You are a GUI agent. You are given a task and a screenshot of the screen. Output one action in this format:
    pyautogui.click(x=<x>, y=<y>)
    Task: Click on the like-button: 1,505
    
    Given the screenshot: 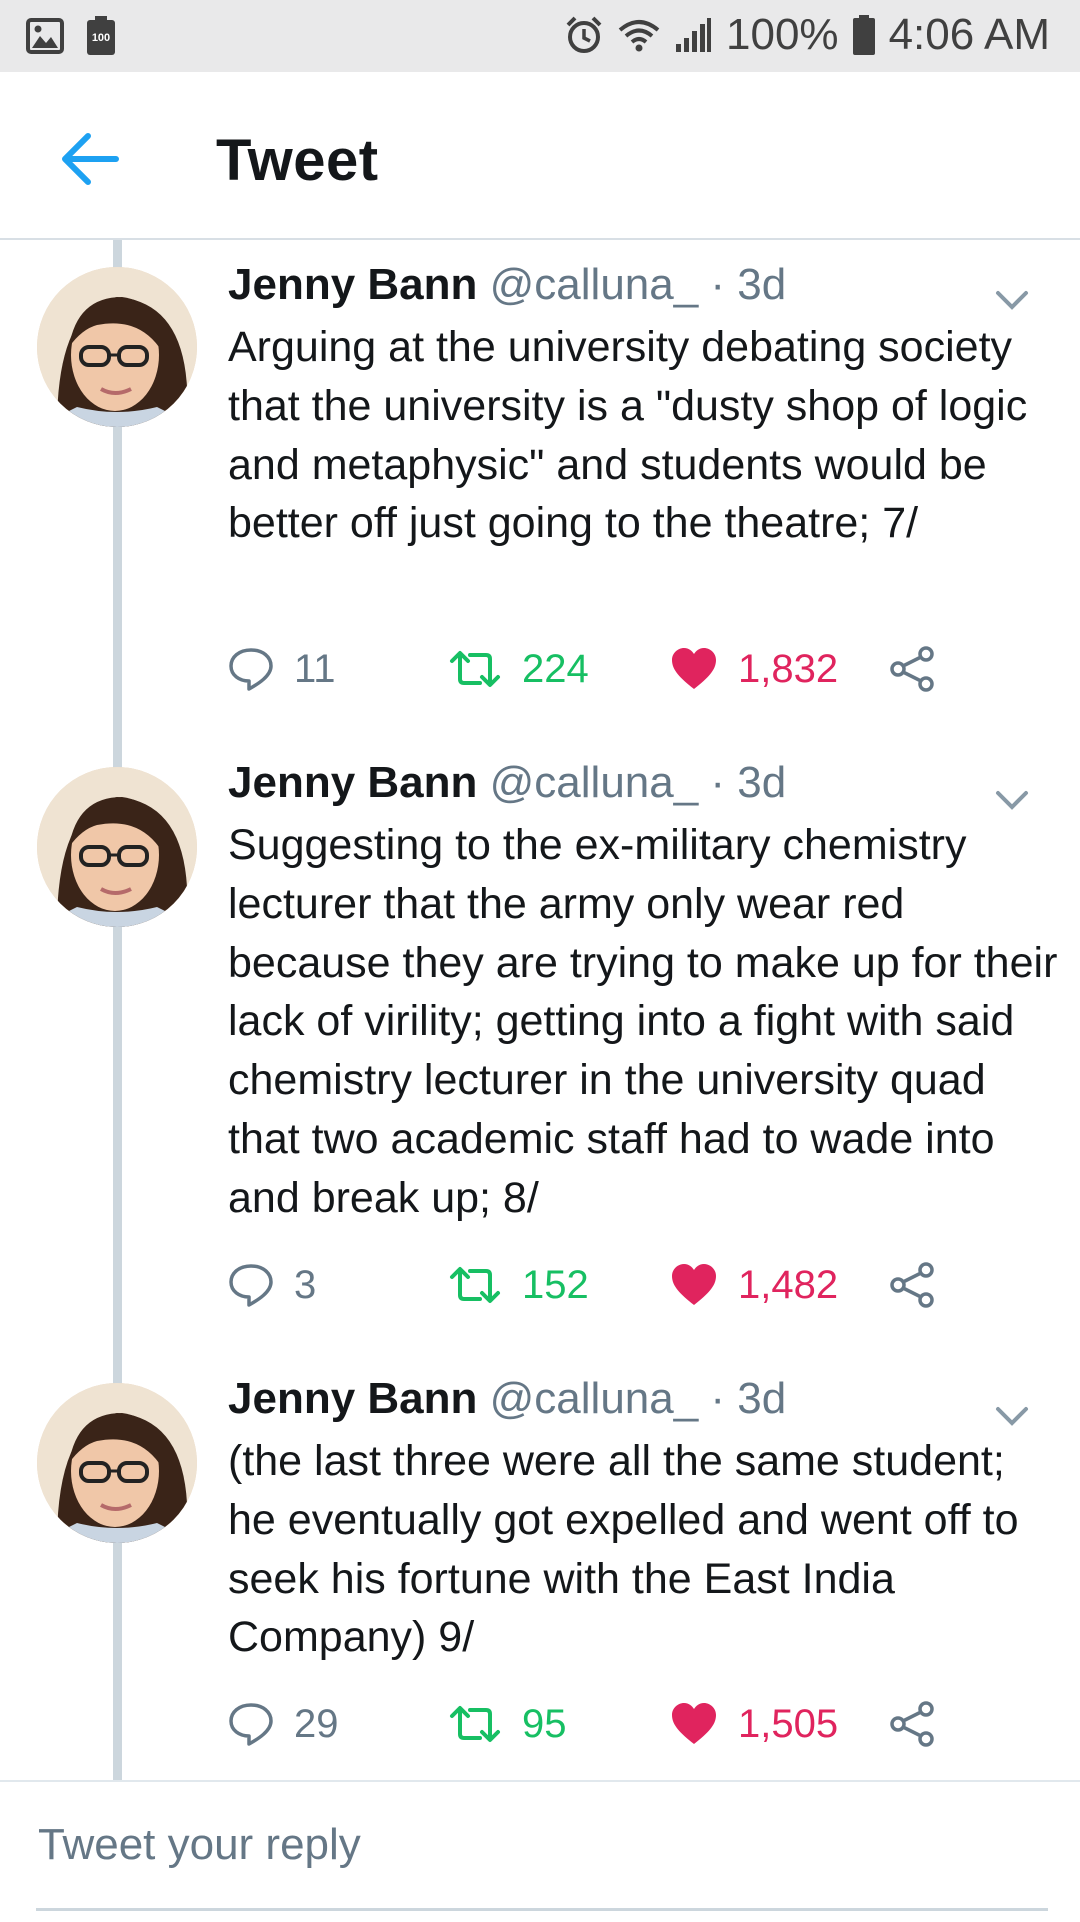 What is the action you would take?
    pyautogui.click(x=754, y=1724)
    